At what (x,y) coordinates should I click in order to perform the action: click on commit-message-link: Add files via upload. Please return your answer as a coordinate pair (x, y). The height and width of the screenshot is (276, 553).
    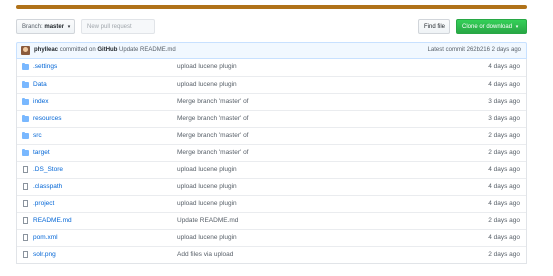
    Looking at the image, I should click on (205, 255).